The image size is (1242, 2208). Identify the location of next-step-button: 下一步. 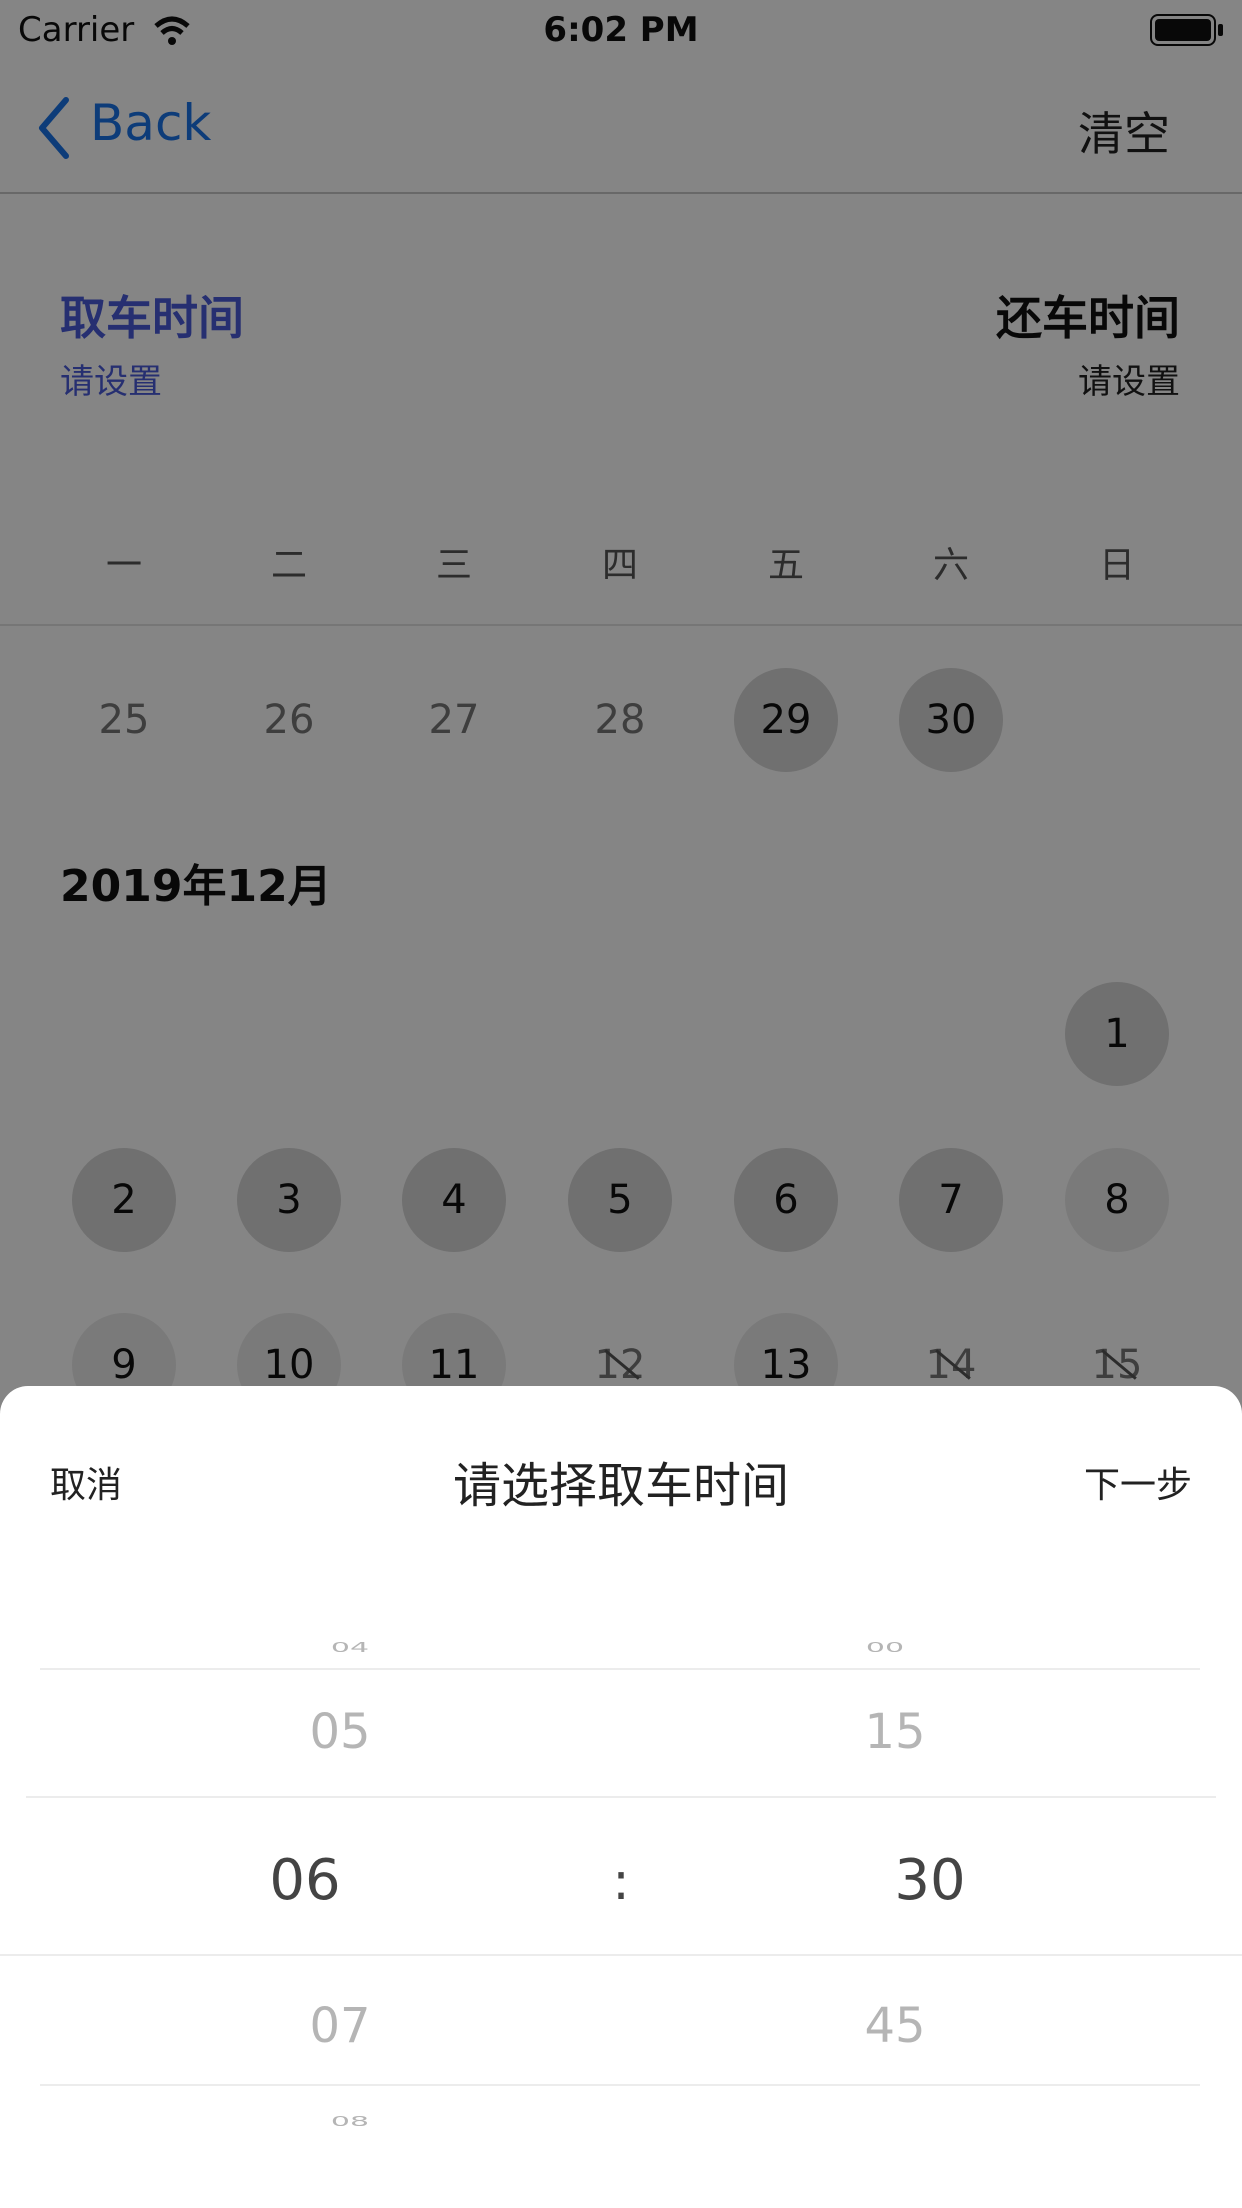
(1138, 1482).